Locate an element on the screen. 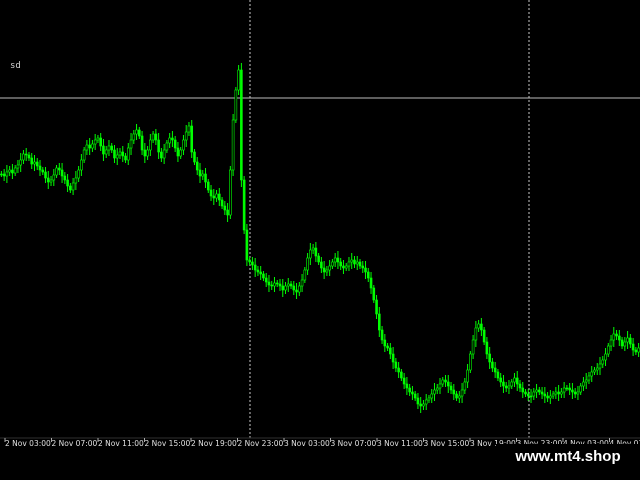 Image resolution: width=640 pixels, height=480 pixels. x-tick-label: 3 Nov 03:00 is located at coordinates (307, 443).